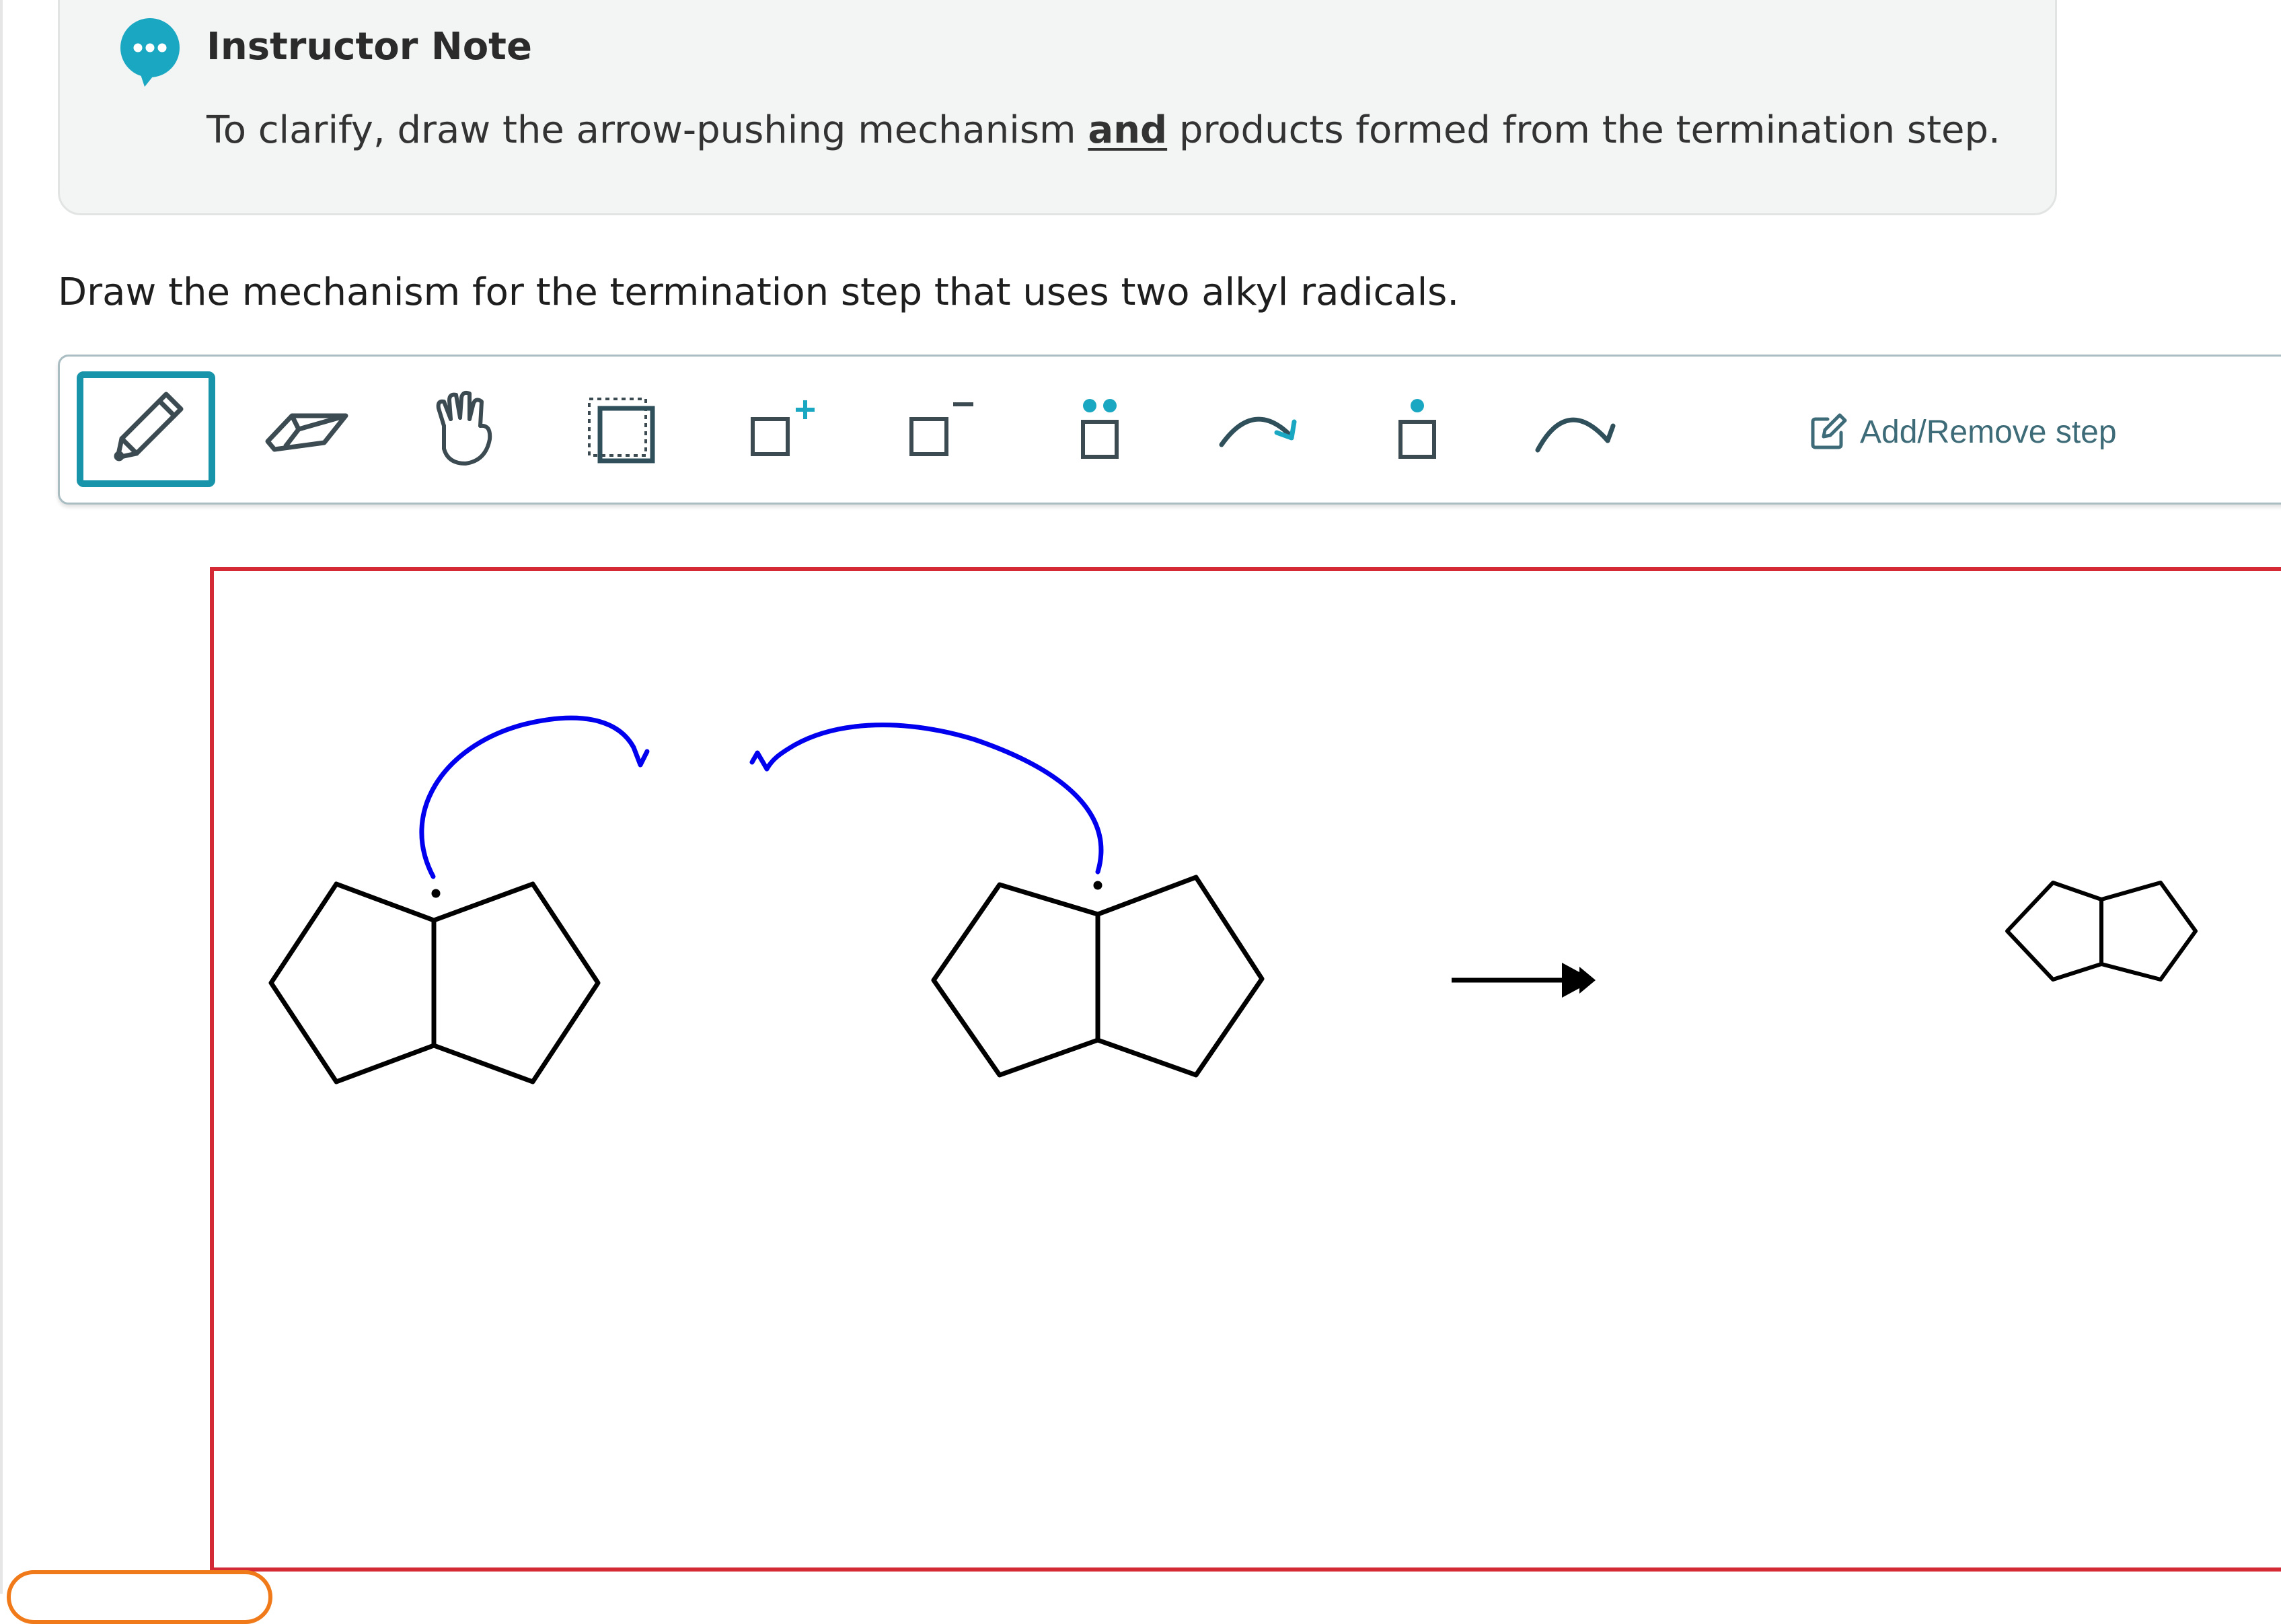 This screenshot has height=1624, width=2281. I want to click on hand-icon, so click(464, 428).